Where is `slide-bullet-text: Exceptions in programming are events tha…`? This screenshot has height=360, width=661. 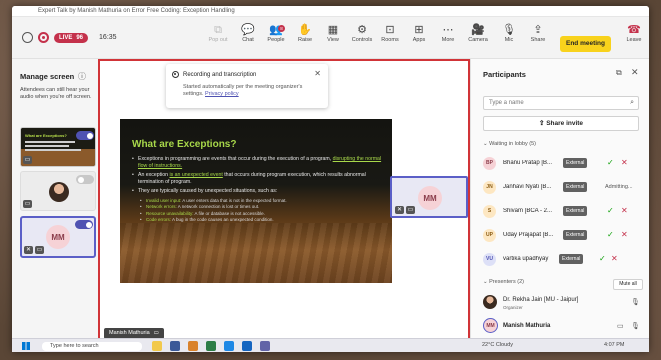 slide-bullet-text: Exceptions in programming are events tha… is located at coordinates (235, 159).